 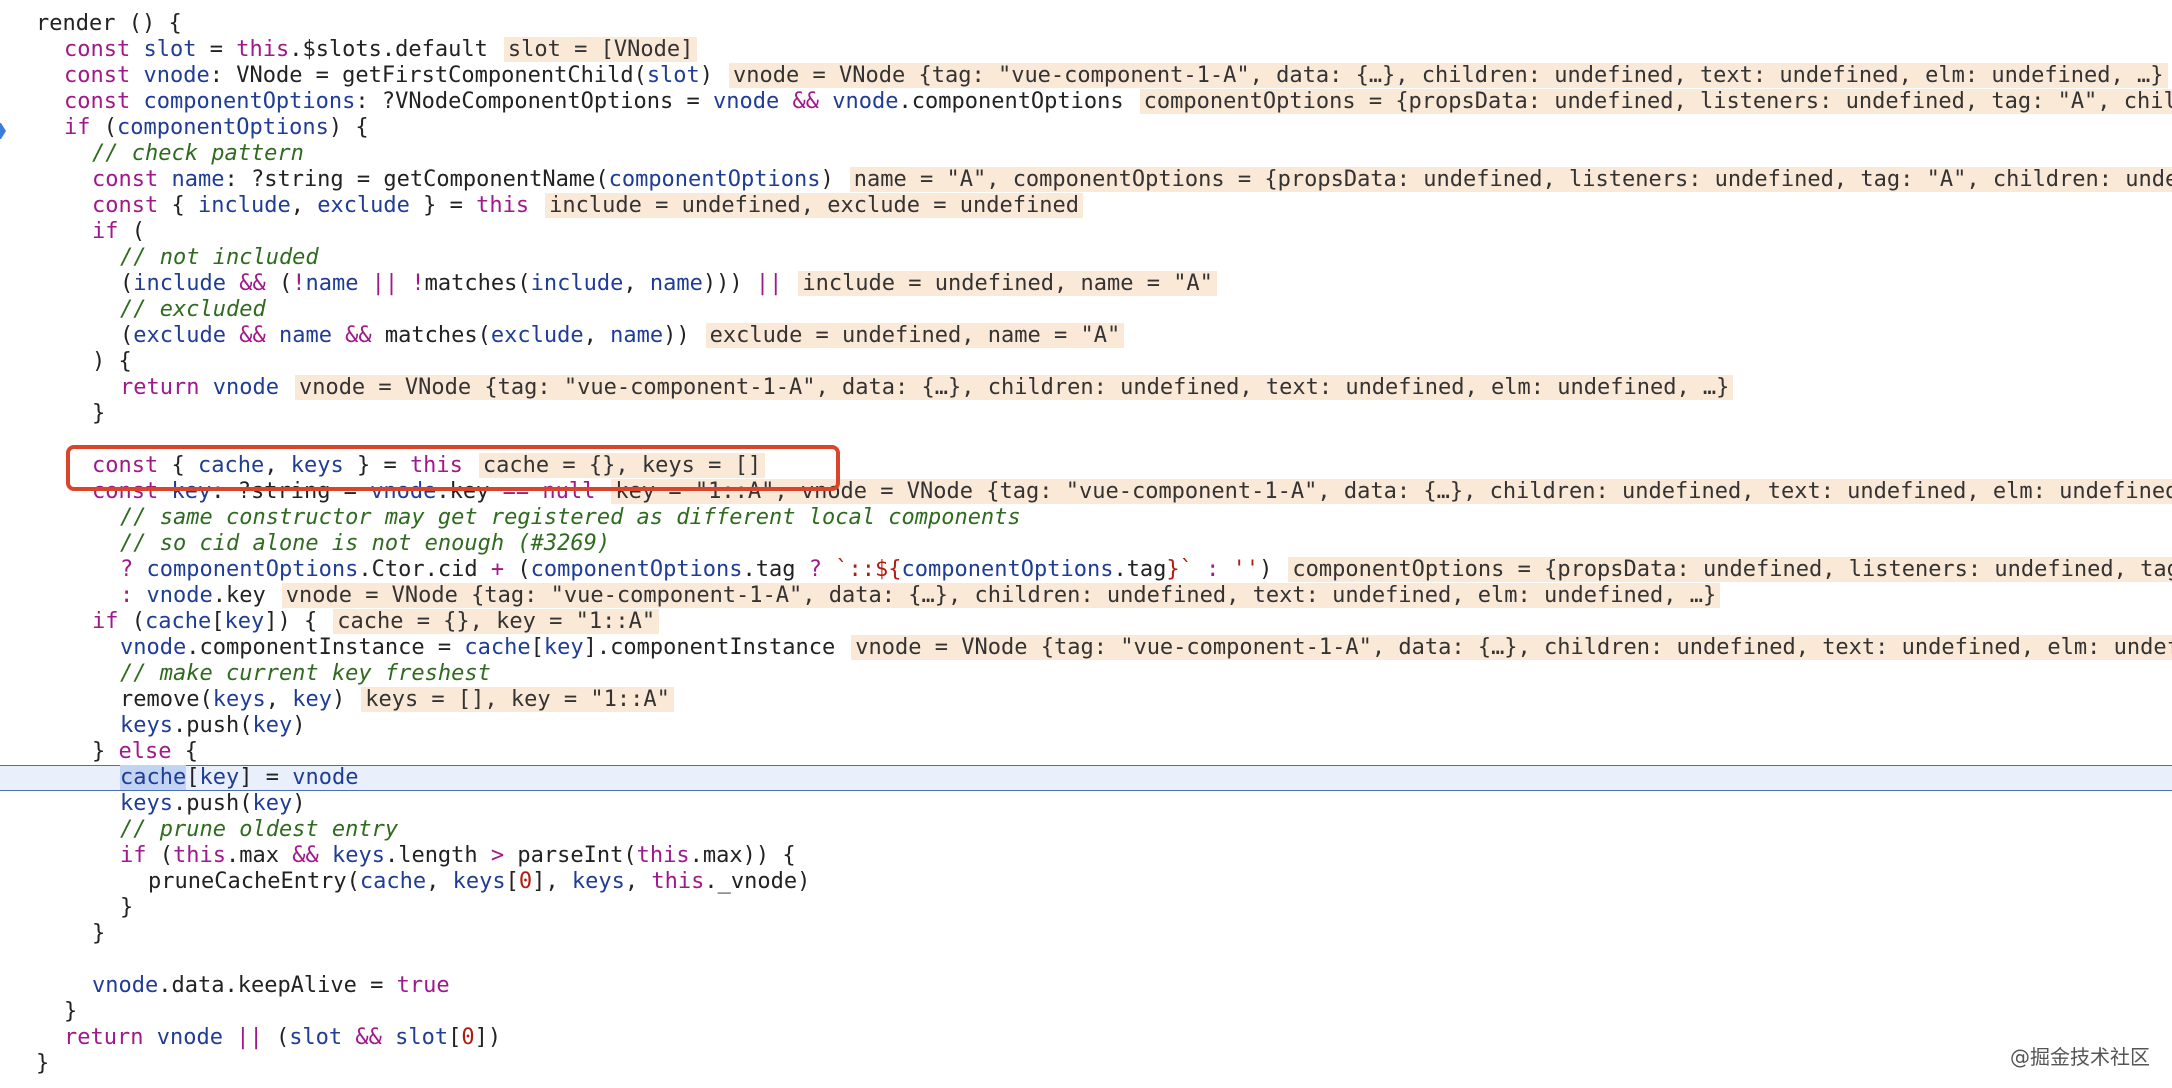 What do you see at coordinates (537, 335) in the screenshot?
I see `code-token: exclude` at bounding box center [537, 335].